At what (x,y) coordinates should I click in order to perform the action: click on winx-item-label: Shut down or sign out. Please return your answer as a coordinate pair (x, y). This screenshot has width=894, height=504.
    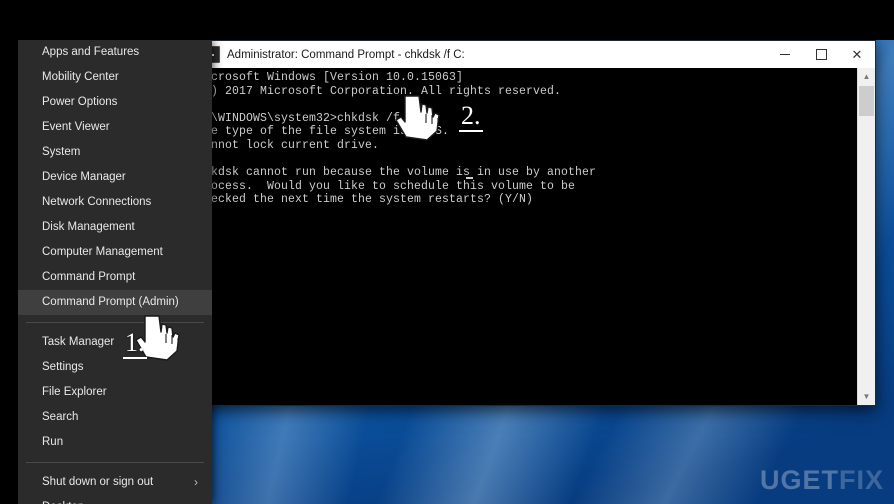
    Looking at the image, I should click on (98, 482).